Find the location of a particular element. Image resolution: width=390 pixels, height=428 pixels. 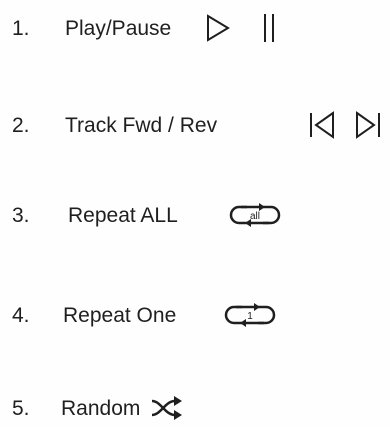

item-label: Play/Pause is located at coordinates (118, 28).